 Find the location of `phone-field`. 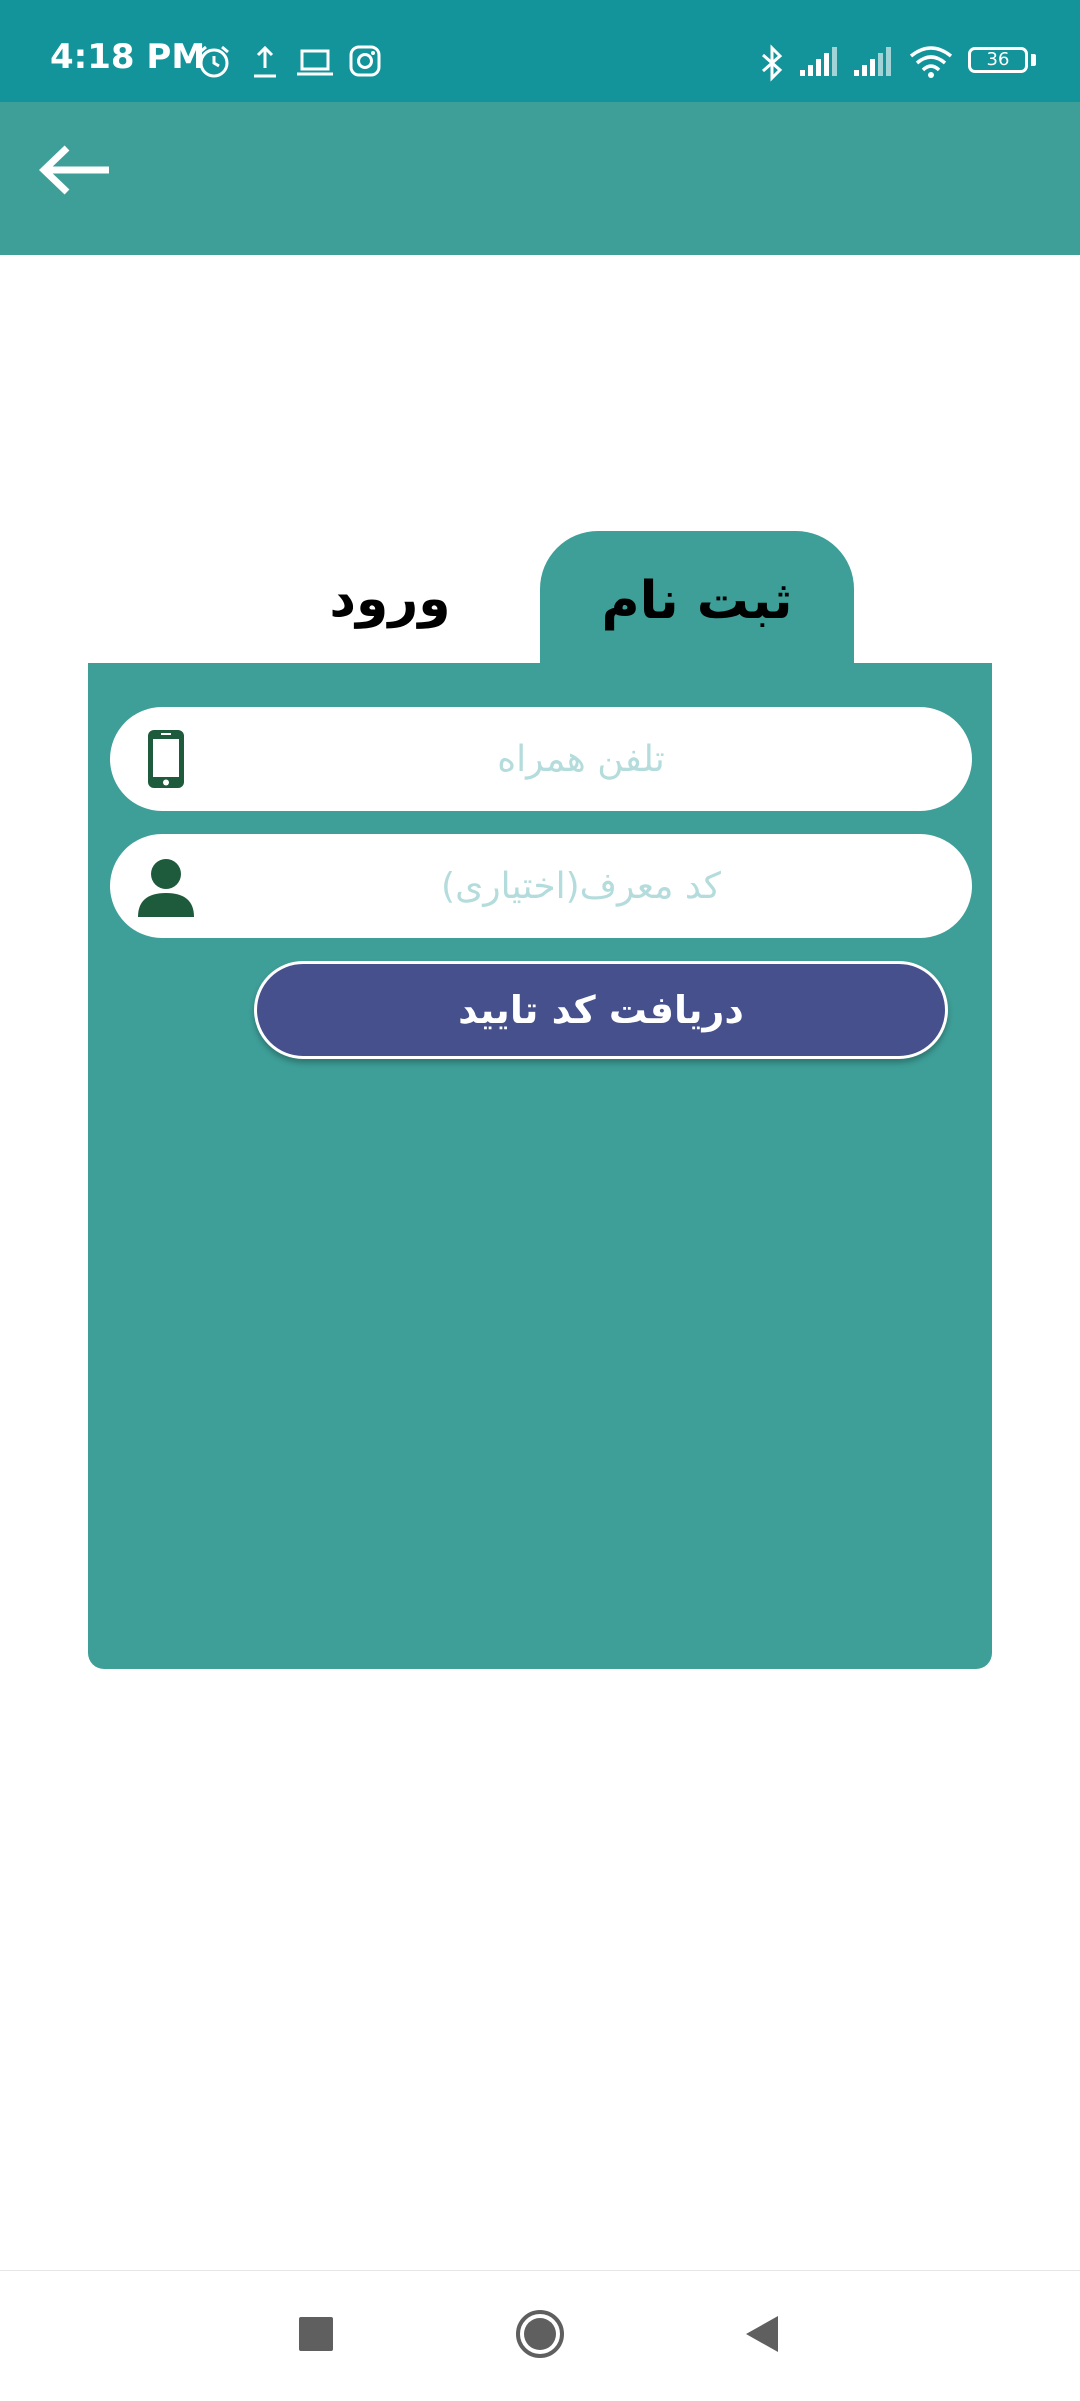

phone-field is located at coordinates (541, 759).